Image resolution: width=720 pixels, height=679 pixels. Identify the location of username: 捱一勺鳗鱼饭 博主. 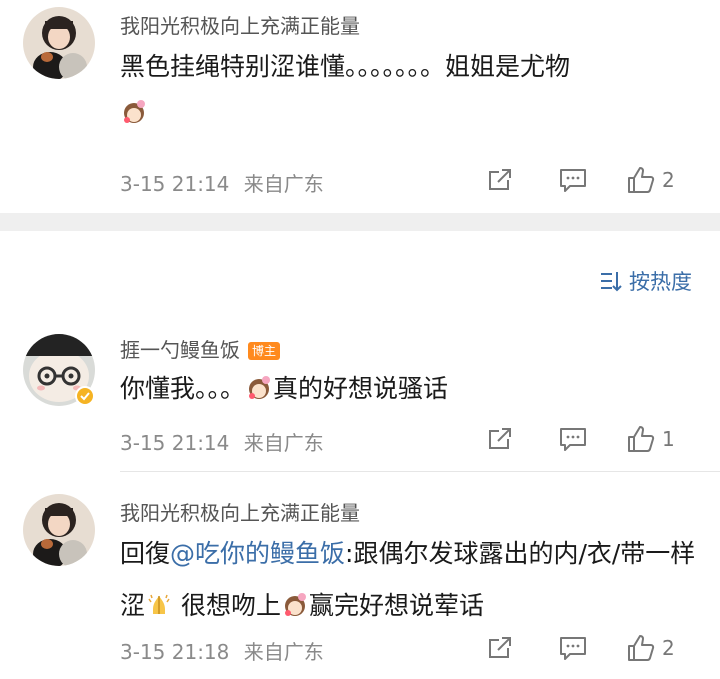
(200, 348).